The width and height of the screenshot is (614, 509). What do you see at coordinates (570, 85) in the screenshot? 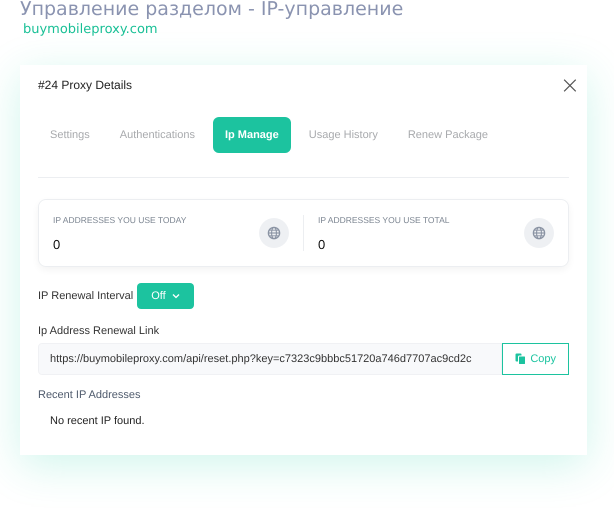
I see `close-button: ×` at bounding box center [570, 85].